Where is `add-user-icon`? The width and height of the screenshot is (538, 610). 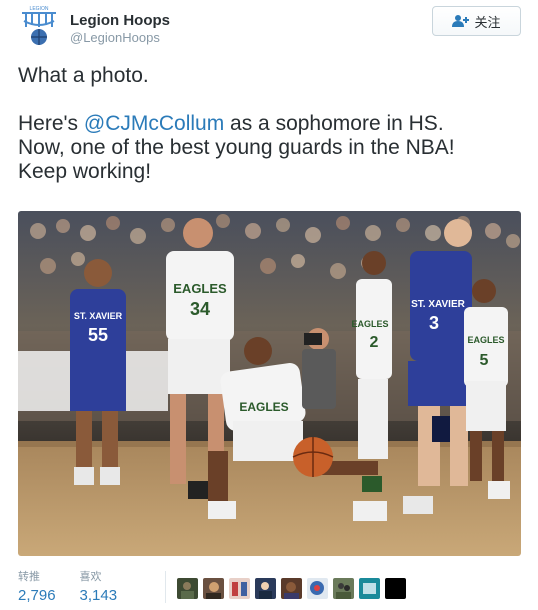 add-user-icon is located at coordinates (461, 21).